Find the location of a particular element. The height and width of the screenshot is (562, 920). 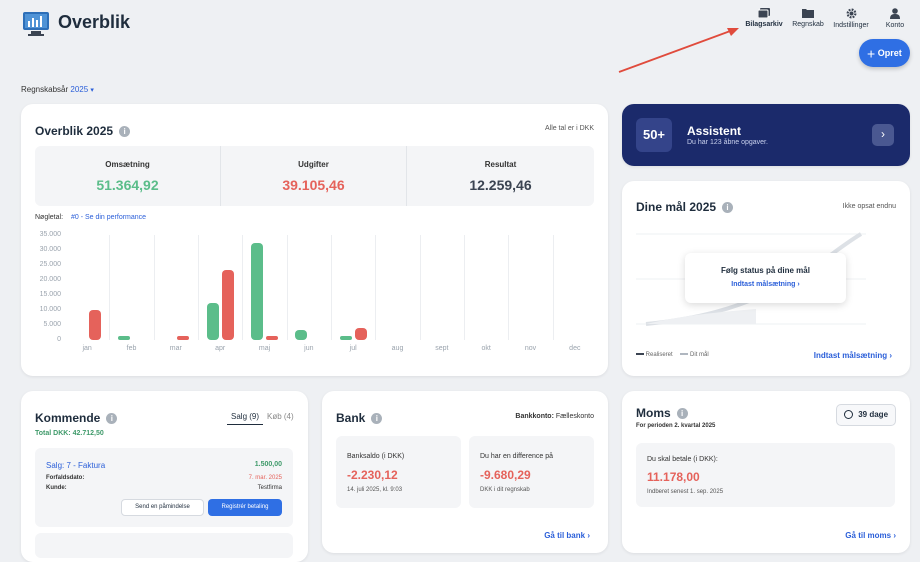

goals-title: Dine mål 2025 is located at coordinates (676, 207).